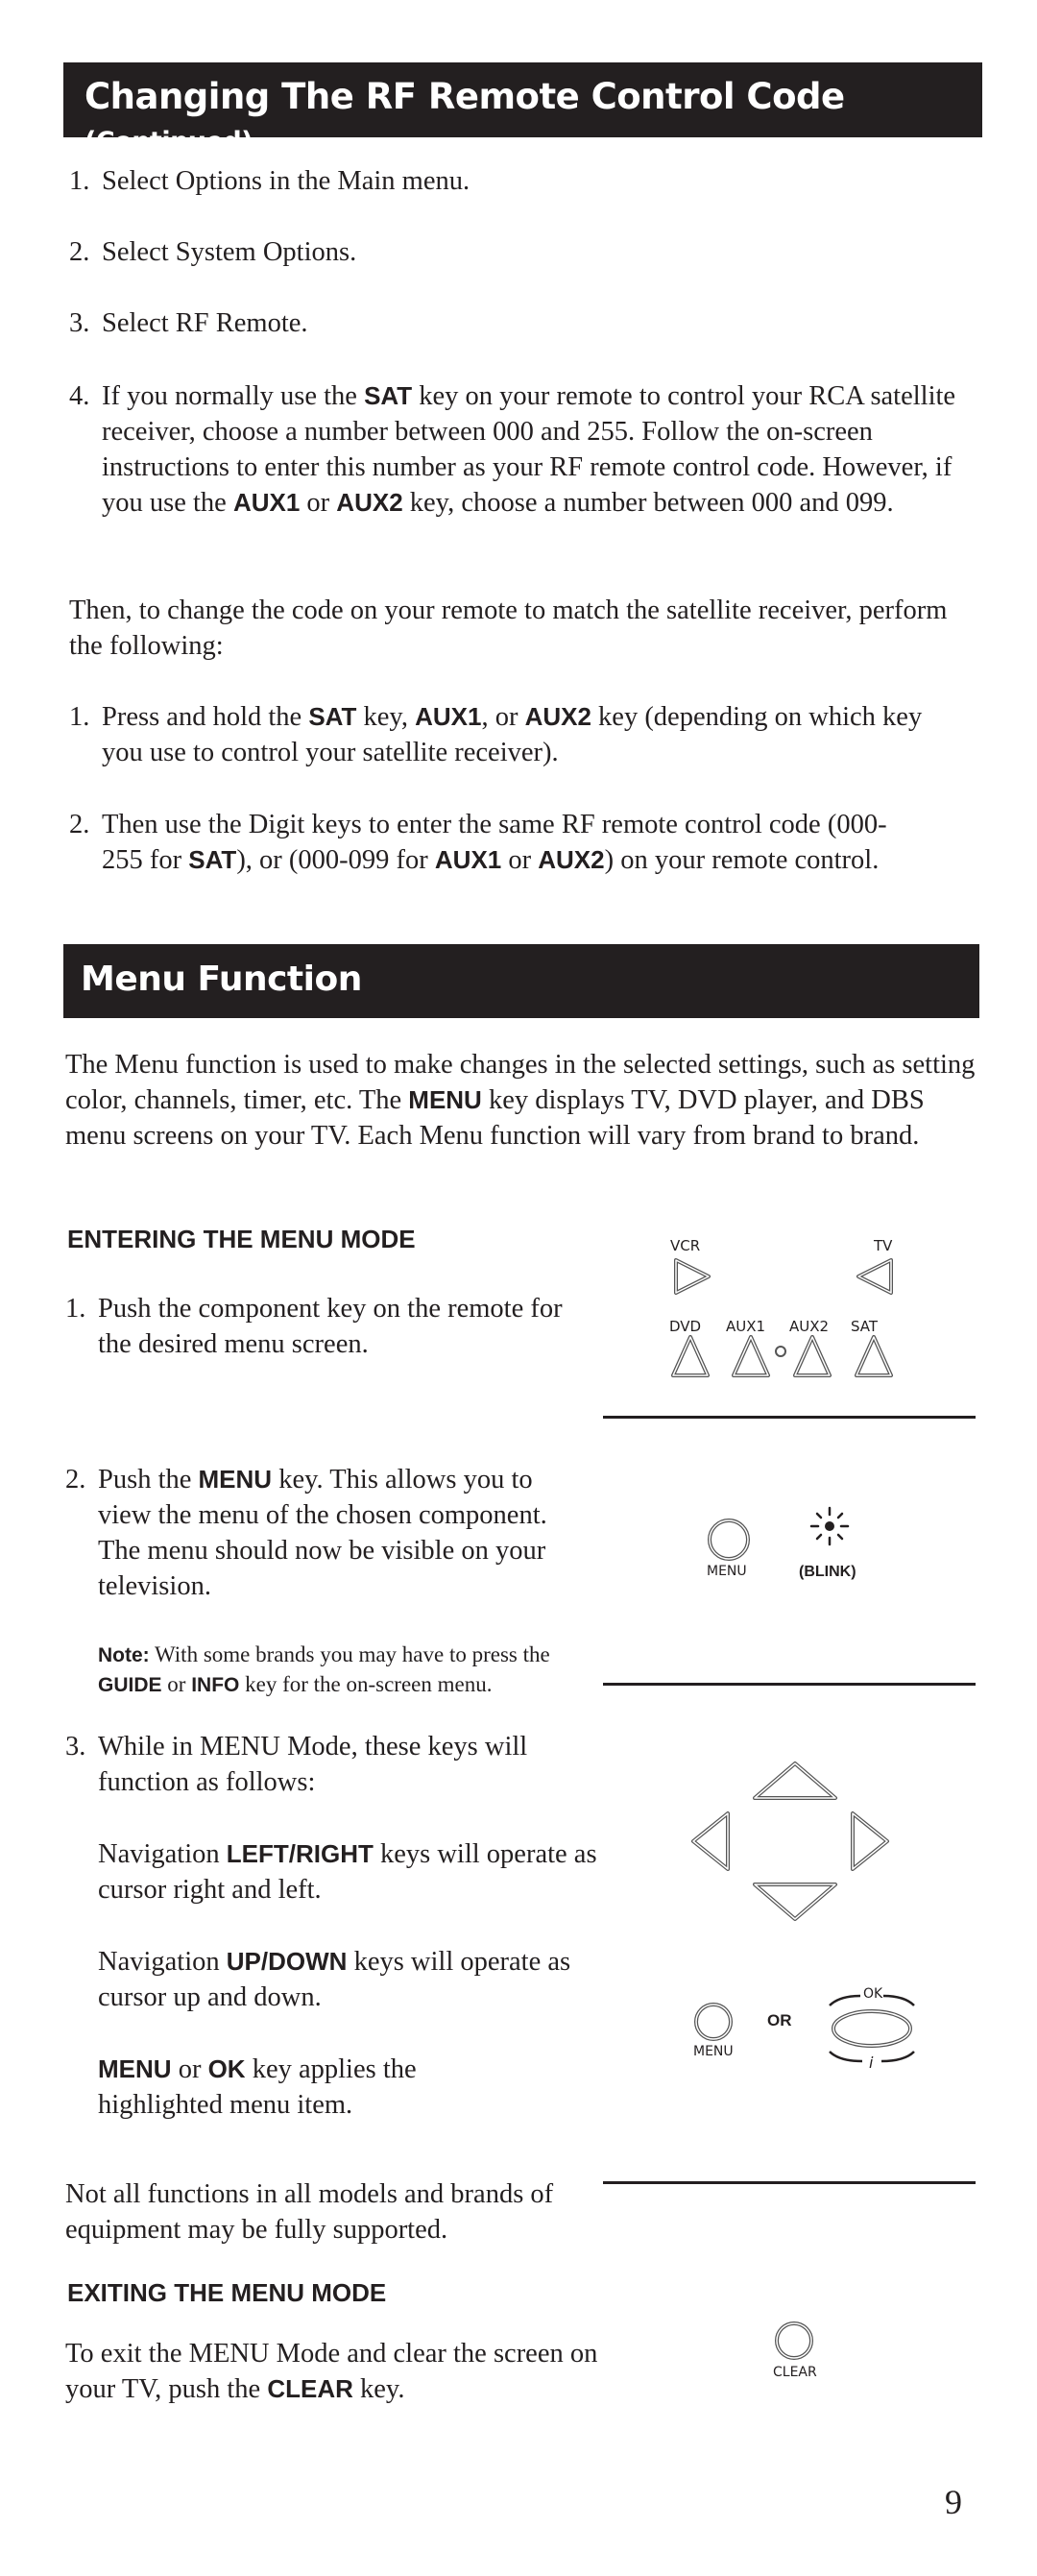  I want to click on vcr-key-icon, so click(693, 1277).